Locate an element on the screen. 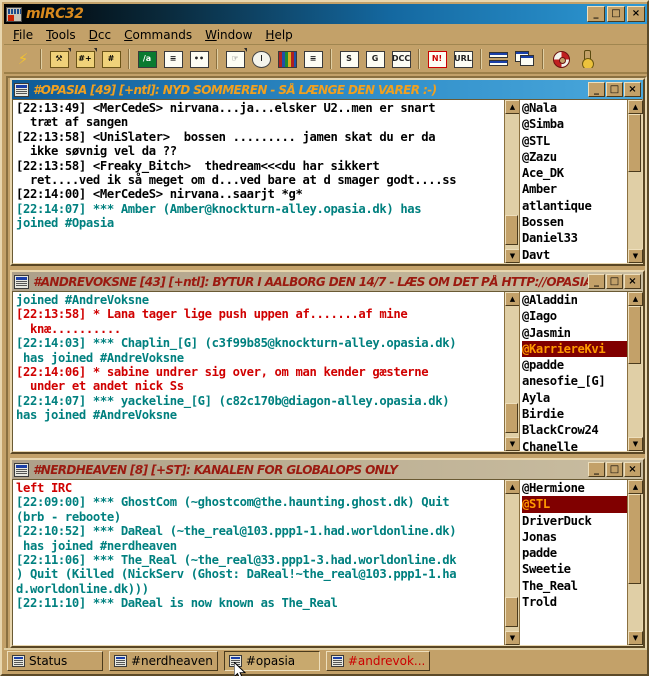  nick-list-item: @Simba is located at coordinates (574, 124).